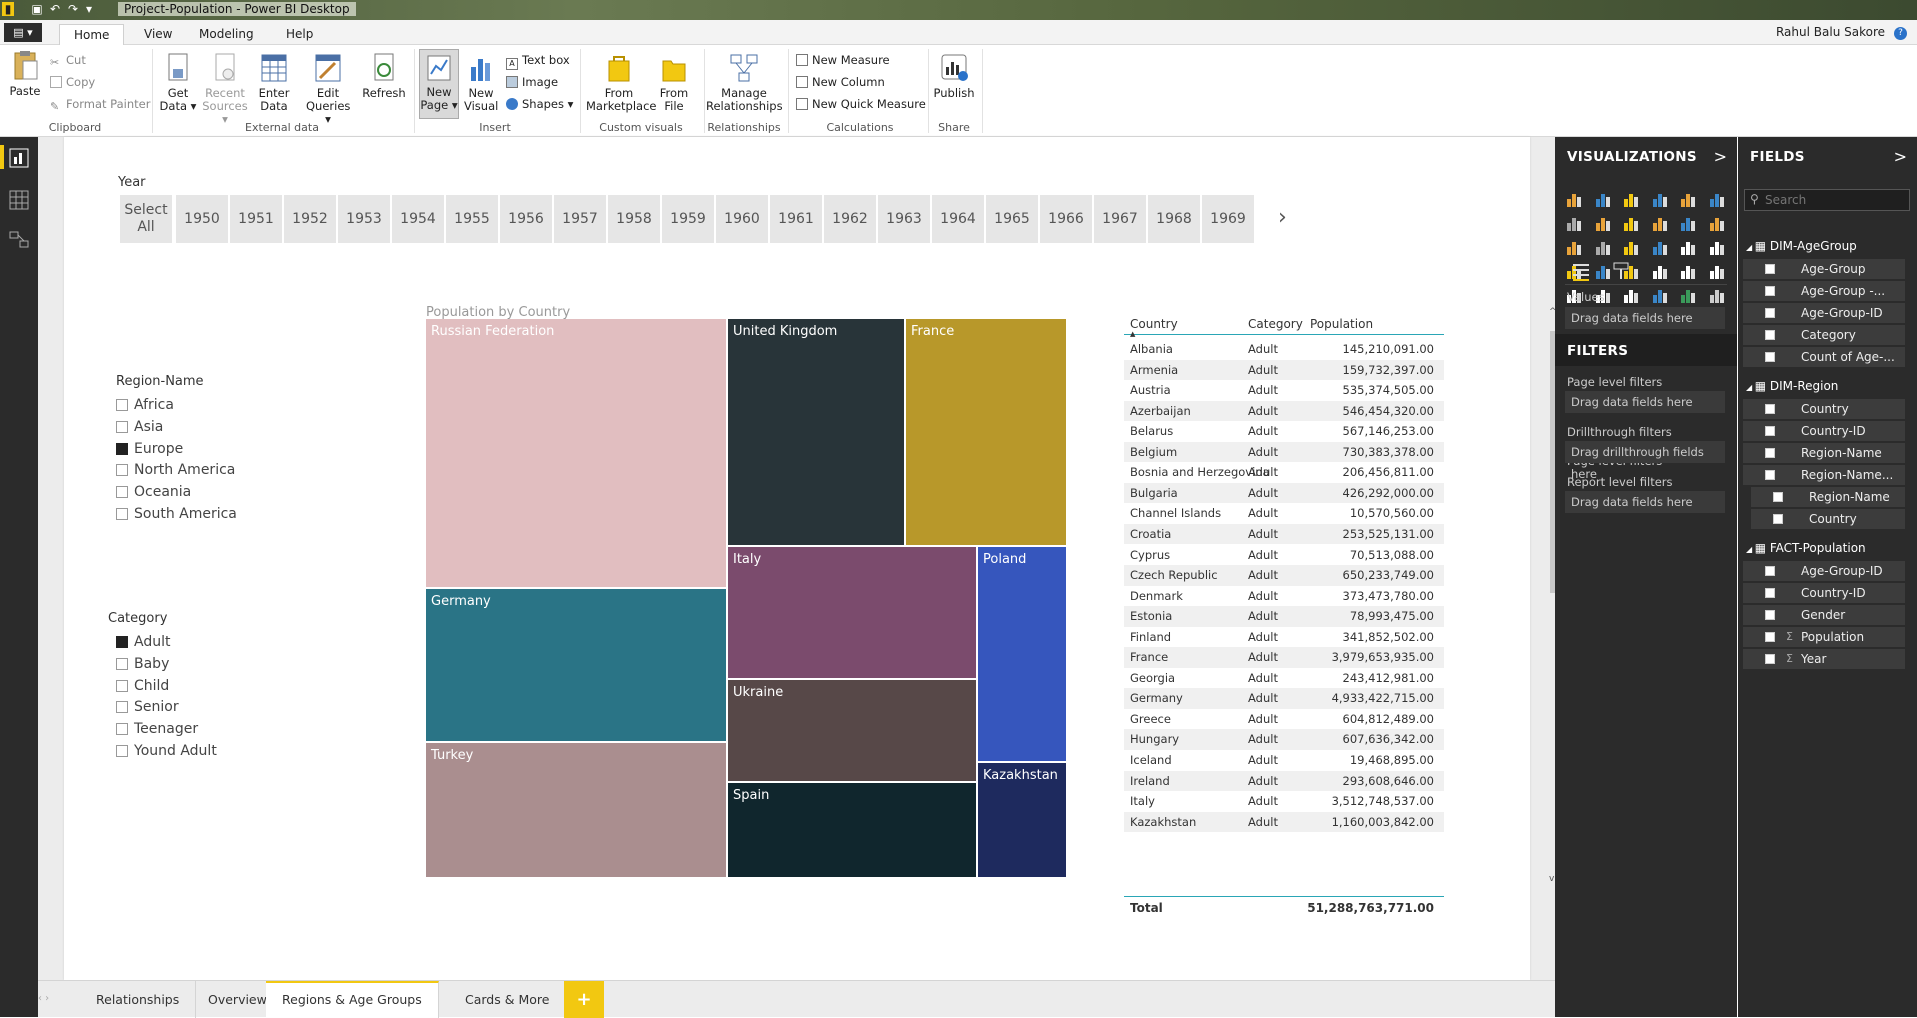 This screenshot has height=1018, width=1917. Describe the element at coordinates (166, 751) in the screenshot. I see `slicer-option: Yound Adult` at that location.